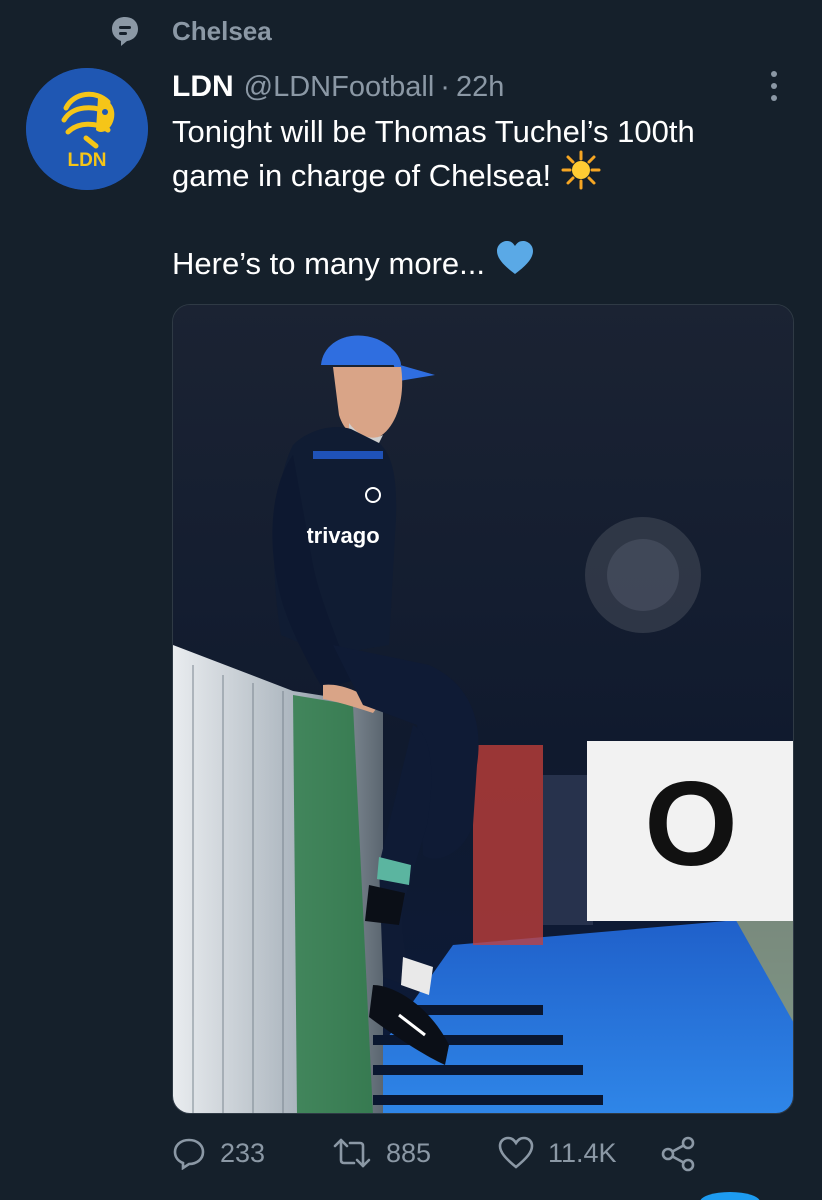 This screenshot has height=1200, width=822. I want to click on tweet-header: LDN @LDNFootball · 22h, so click(338, 88).